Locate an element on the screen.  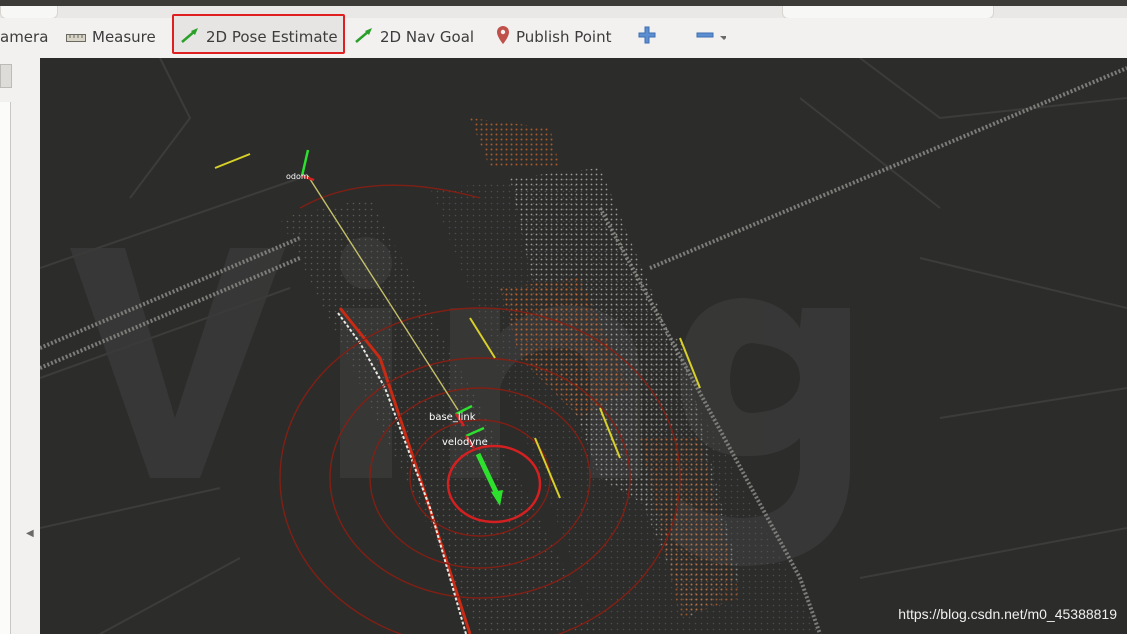
odom-label: odom is located at coordinates (297, 176).